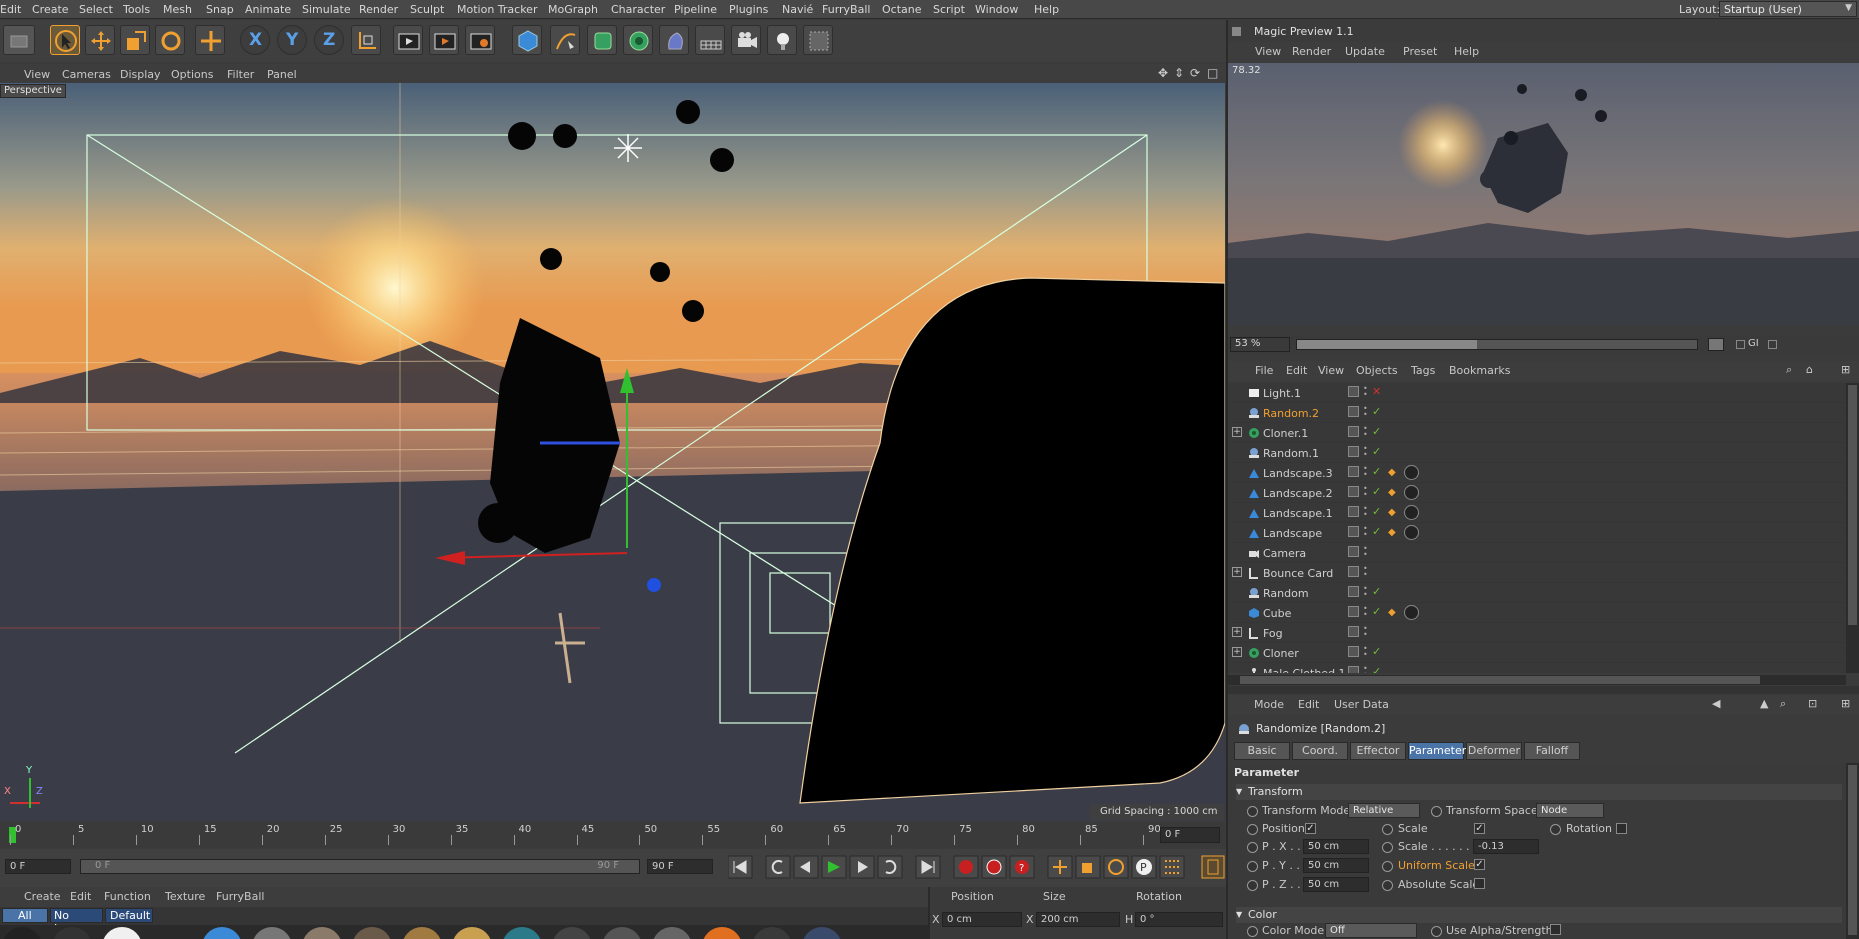 The image size is (1859, 939). What do you see at coordinates (527, 40) in the screenshot?
I see `cube-primitive-button` at bounding box center [527, 40].